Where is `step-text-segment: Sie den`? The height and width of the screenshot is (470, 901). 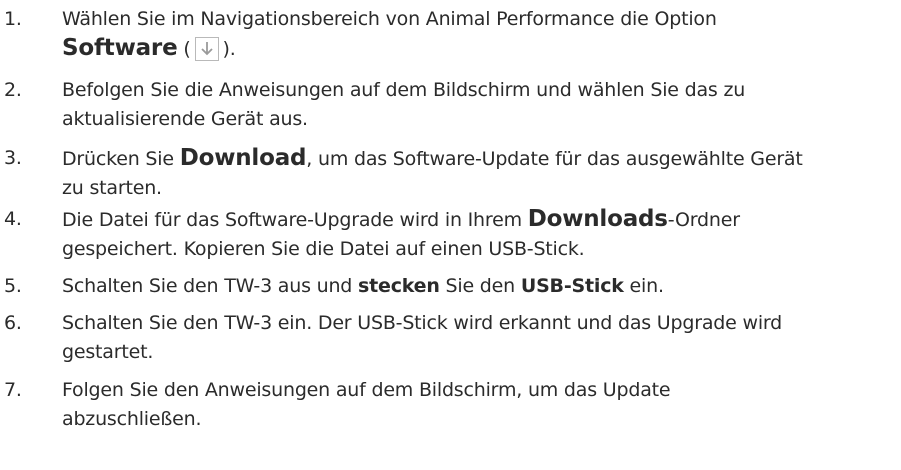 step-text-segment: Sie den is located at coordinates (480, 286).